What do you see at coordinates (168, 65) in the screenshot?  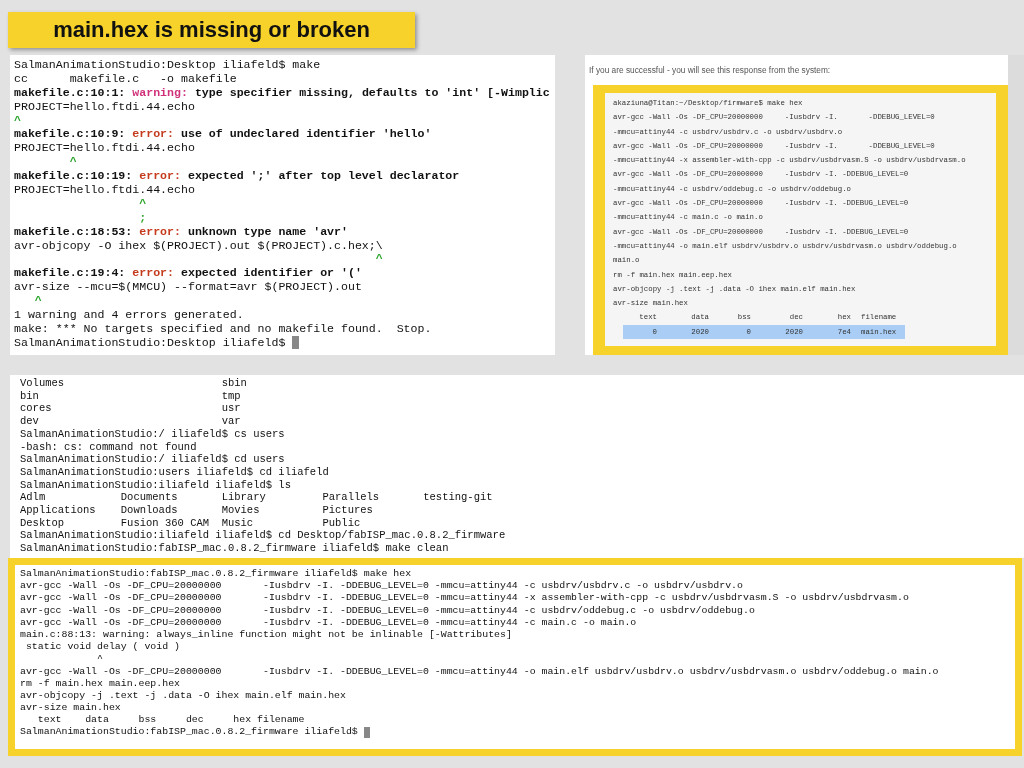 I see `terminal-line: SalmanAnimationStudio:Desktop iliafeld$ make` at bounding box center [168, 65].